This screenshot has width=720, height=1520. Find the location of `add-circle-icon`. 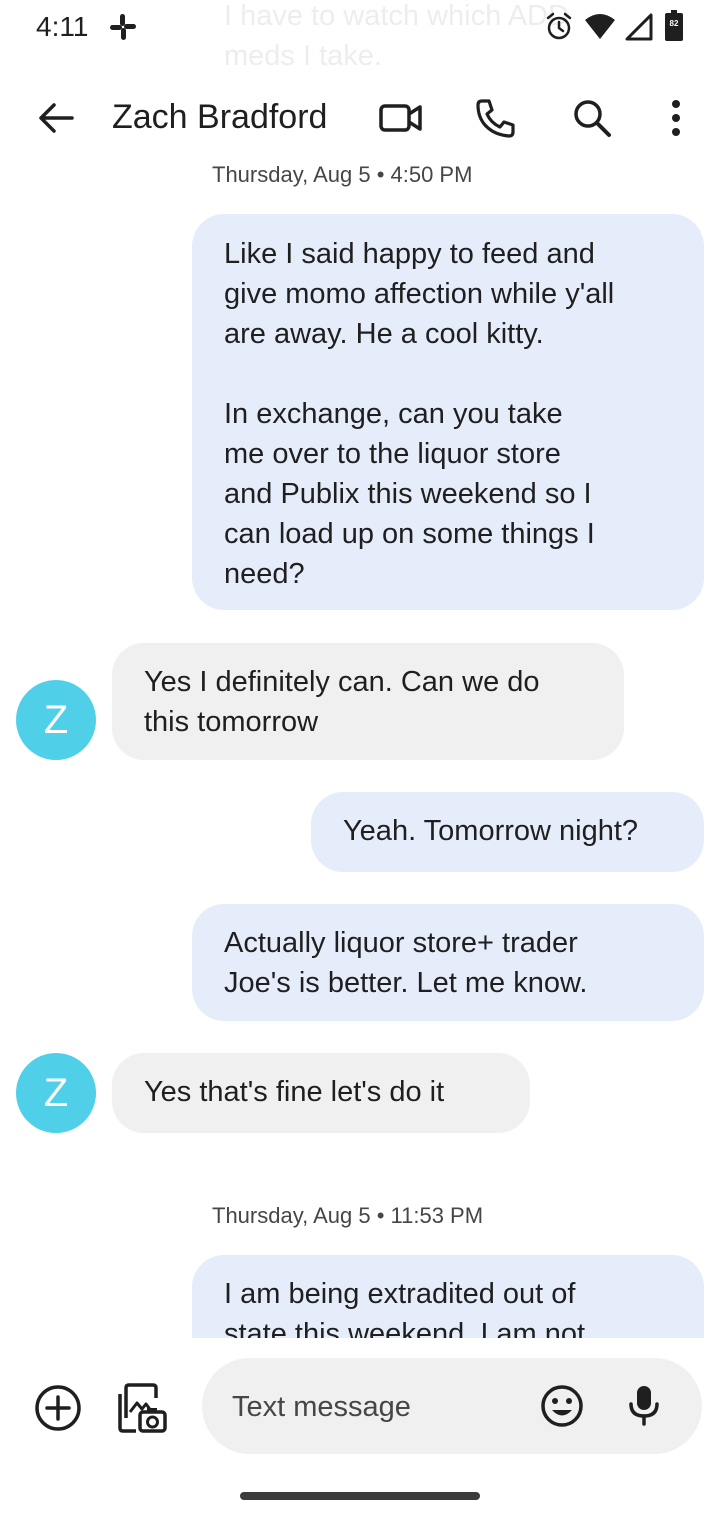

add-circle-icon is located at coordinates (58, 1408).